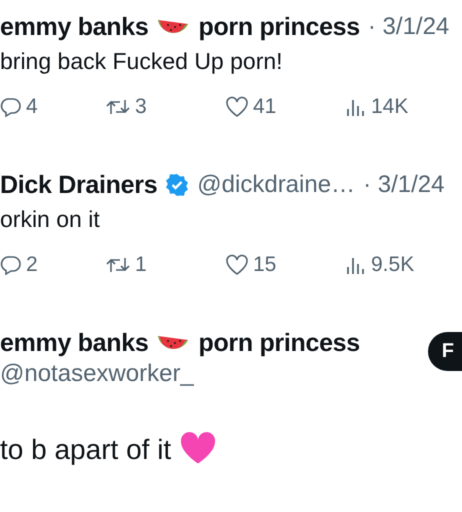 The height and width of the screenshot is (512, 462). Describe the element at coordinates (126, 265) in the screenshot. I see `repost-button: 1` at that location.